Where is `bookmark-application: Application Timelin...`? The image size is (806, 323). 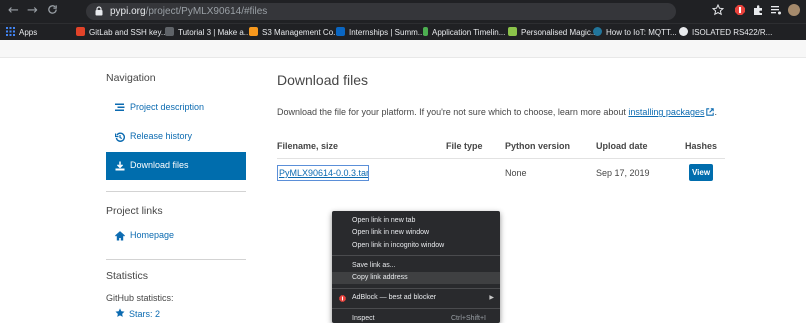 bookmark-application: Application Timelin... is located at coordinates (464, 32).